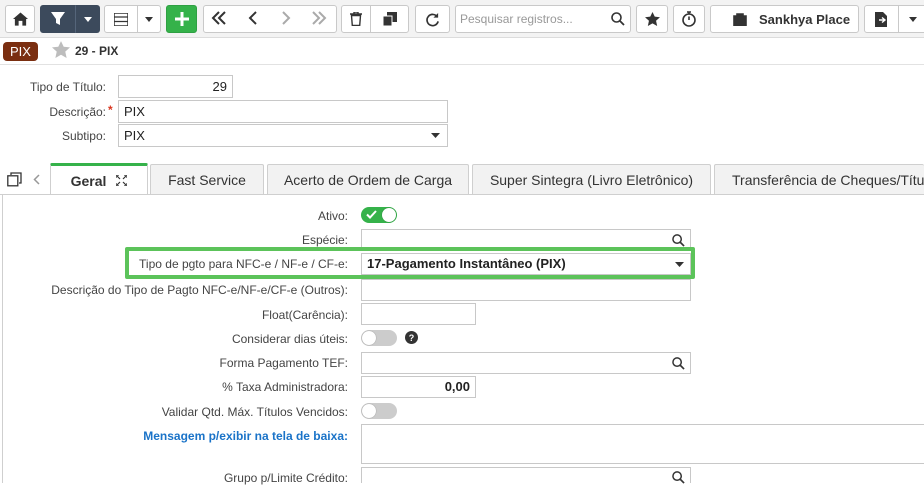  I want to click on search-input, so click(531, 19).